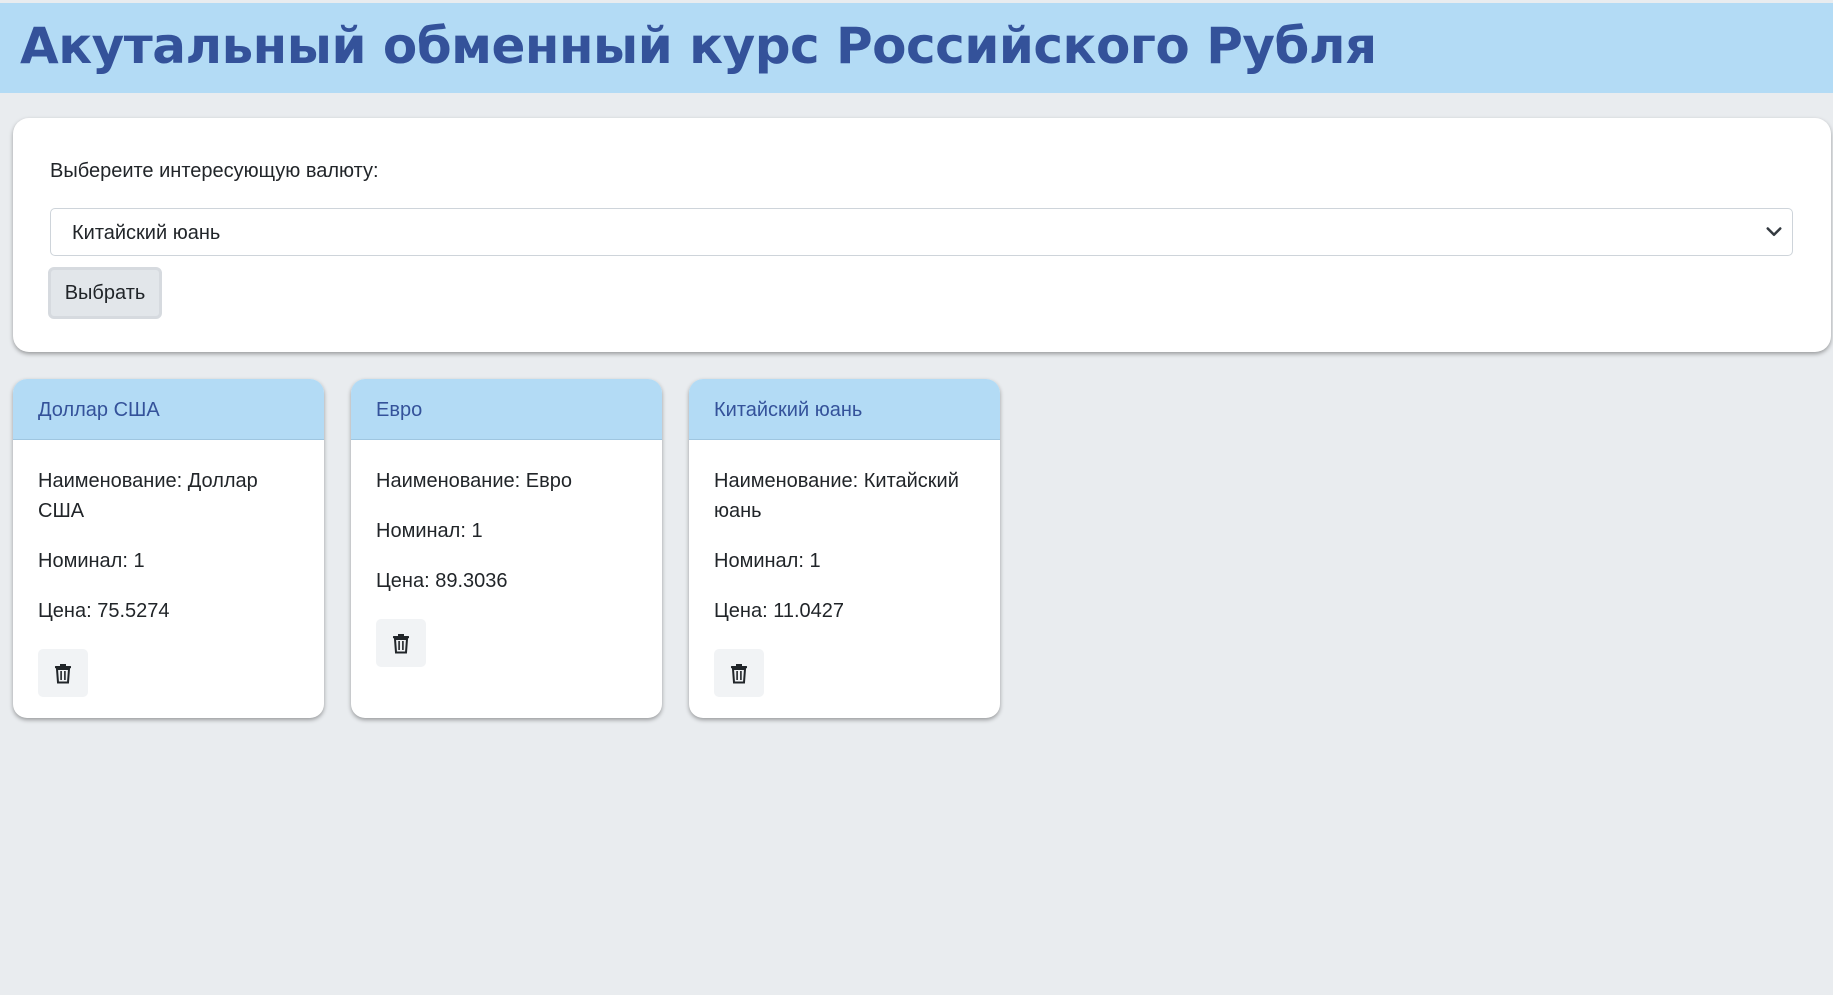 This screenshot has width=1833, height=995. I want to click on currency-card: Китайский юань Наименование, so click(844, 548).